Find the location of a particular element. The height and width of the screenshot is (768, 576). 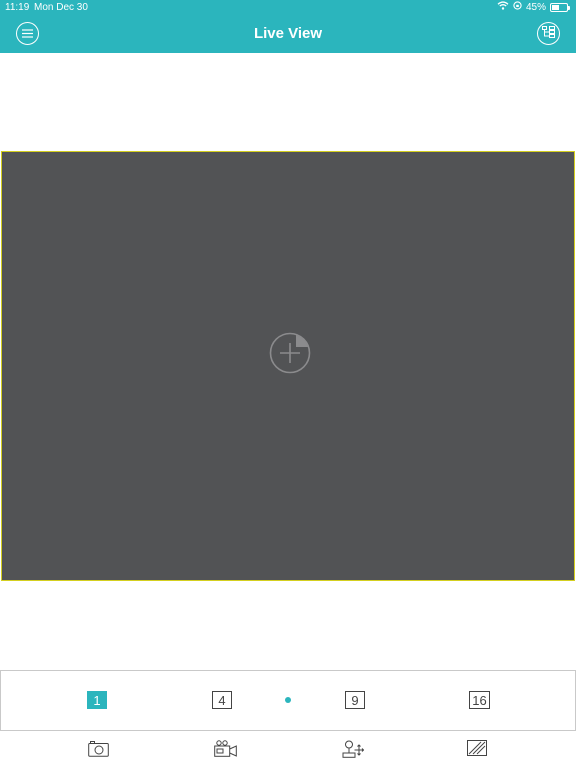

layout-9-button: 9 is located at coordinates (355, 700).